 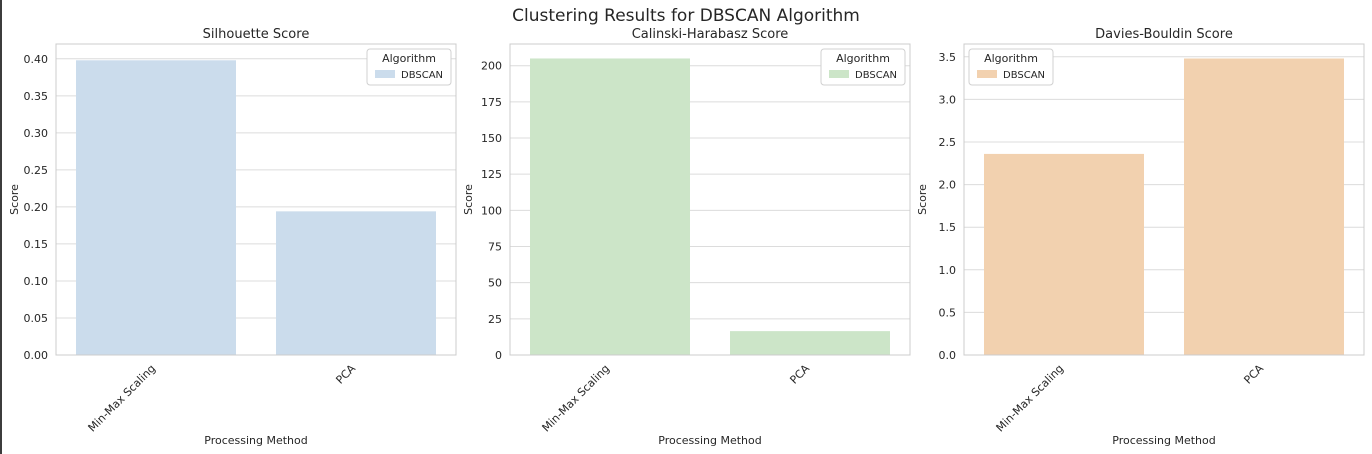 What do you see at coordinates (948, 355) in the screenshot?
I see `y-tick-label: 0.0` at bounding box center [948, 355].